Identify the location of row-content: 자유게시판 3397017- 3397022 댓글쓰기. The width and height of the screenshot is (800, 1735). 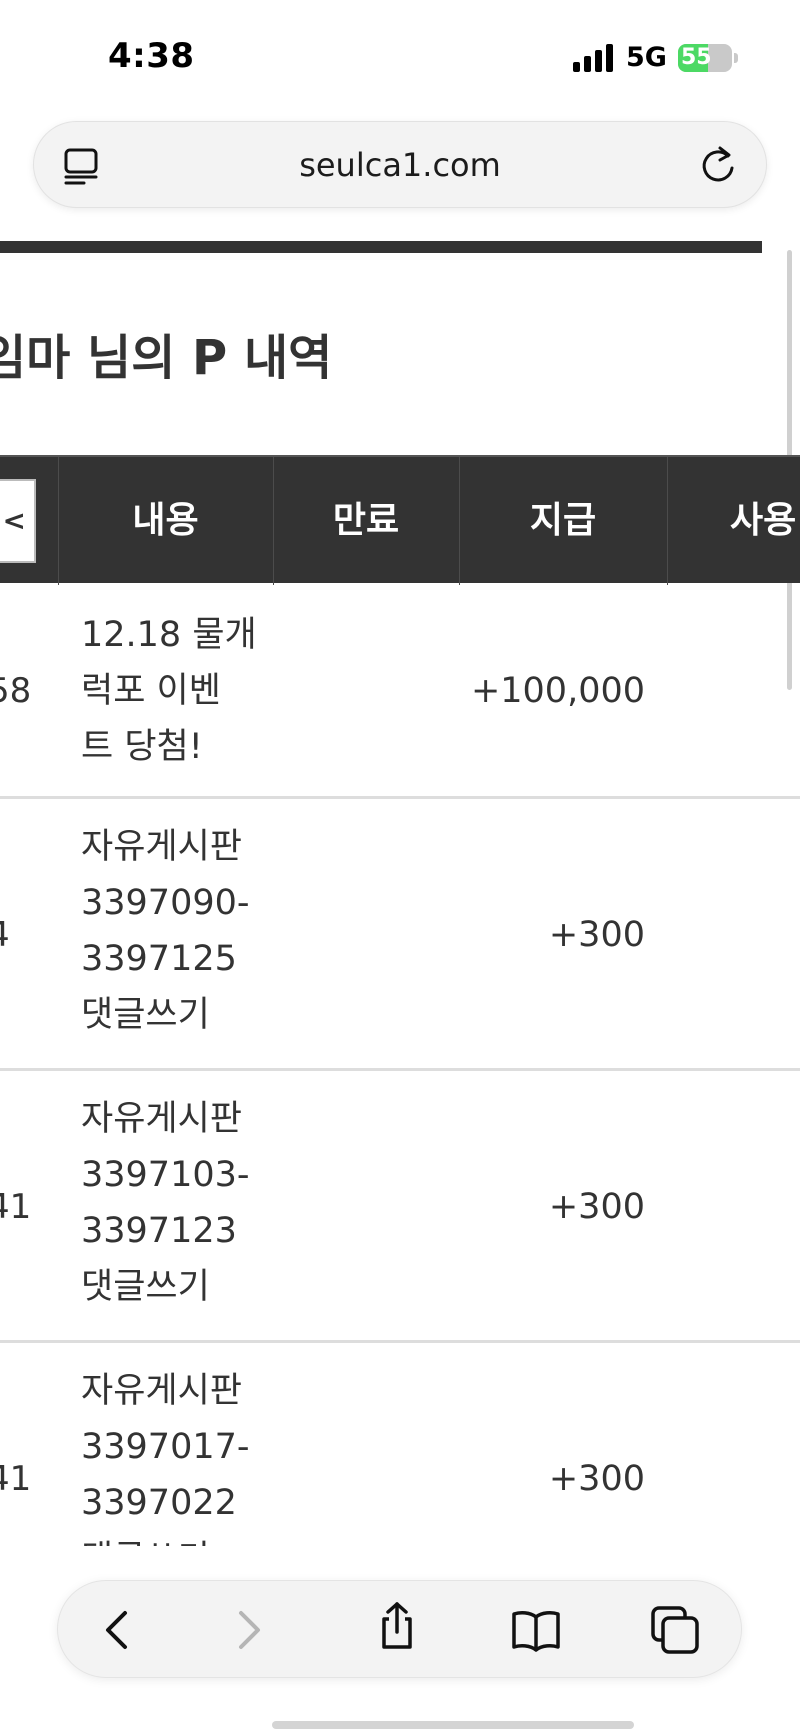
(165, 1458).